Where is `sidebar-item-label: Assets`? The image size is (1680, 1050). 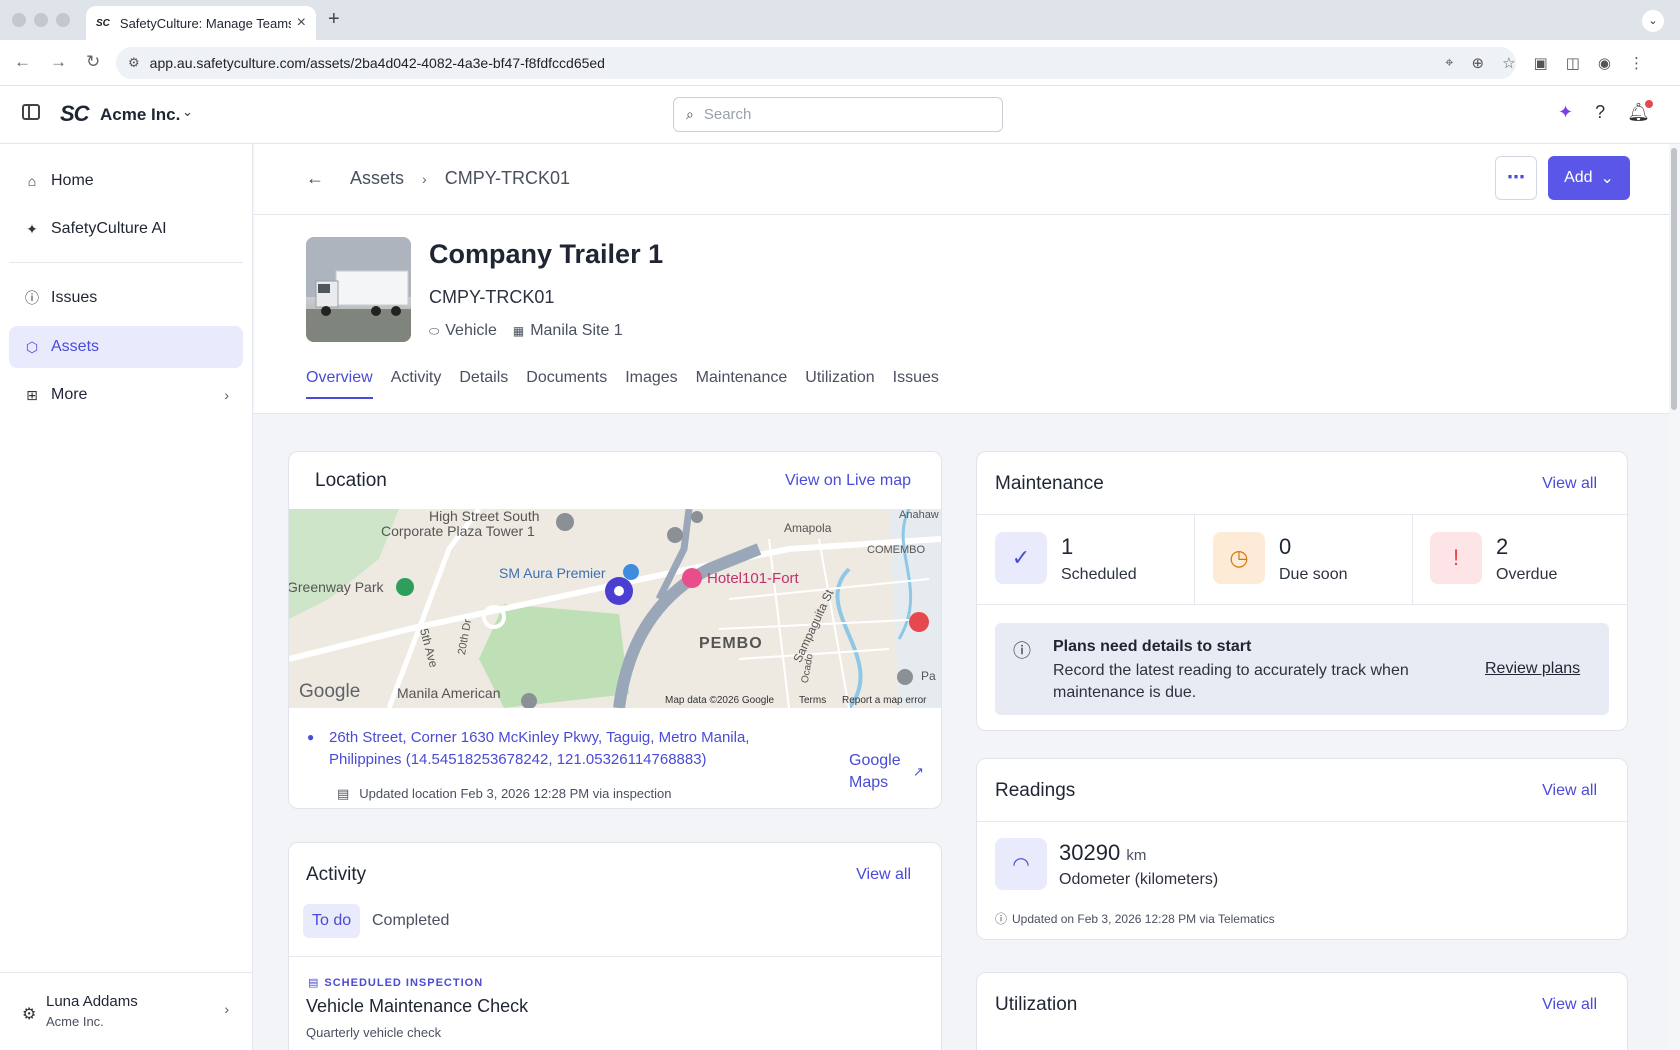 sidebar-item-label: Assets is located at coordinates (75, 346).